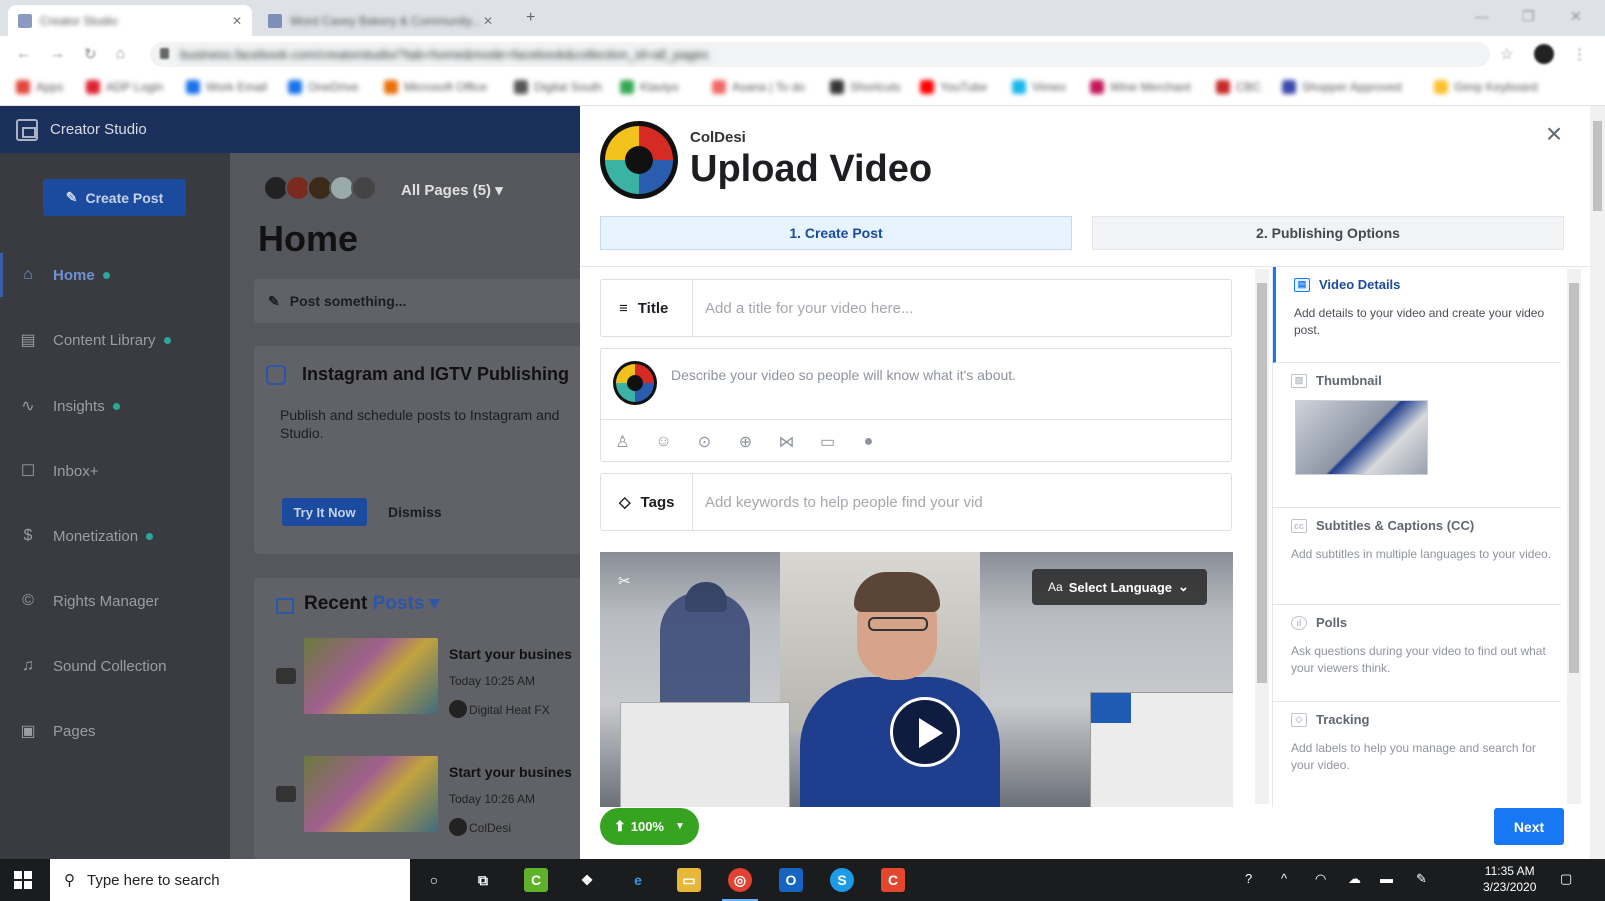  What do you see at coordinates (1554, 134) in the screenshot?
I see `close-icon: ×` at bounding box center [1554, 134].